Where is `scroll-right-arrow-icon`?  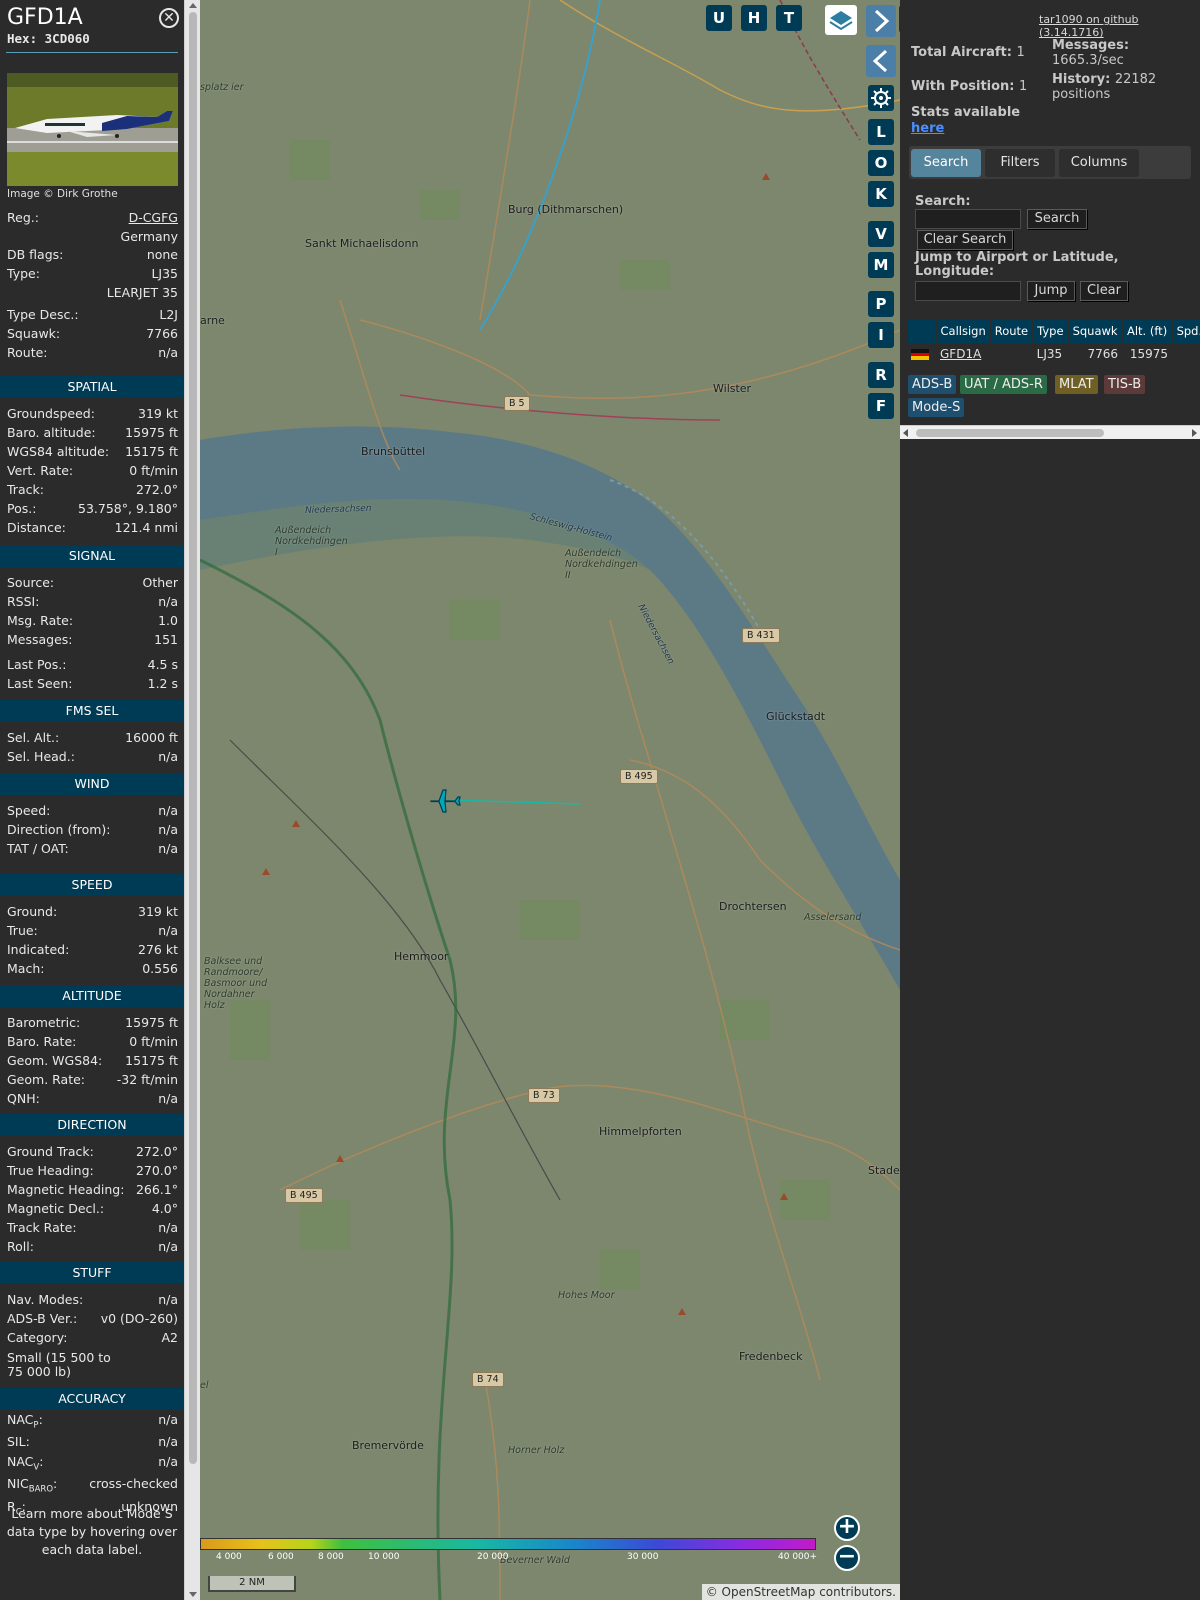
scroll-right-arrow-icon is located at coordinates (1194, 433).